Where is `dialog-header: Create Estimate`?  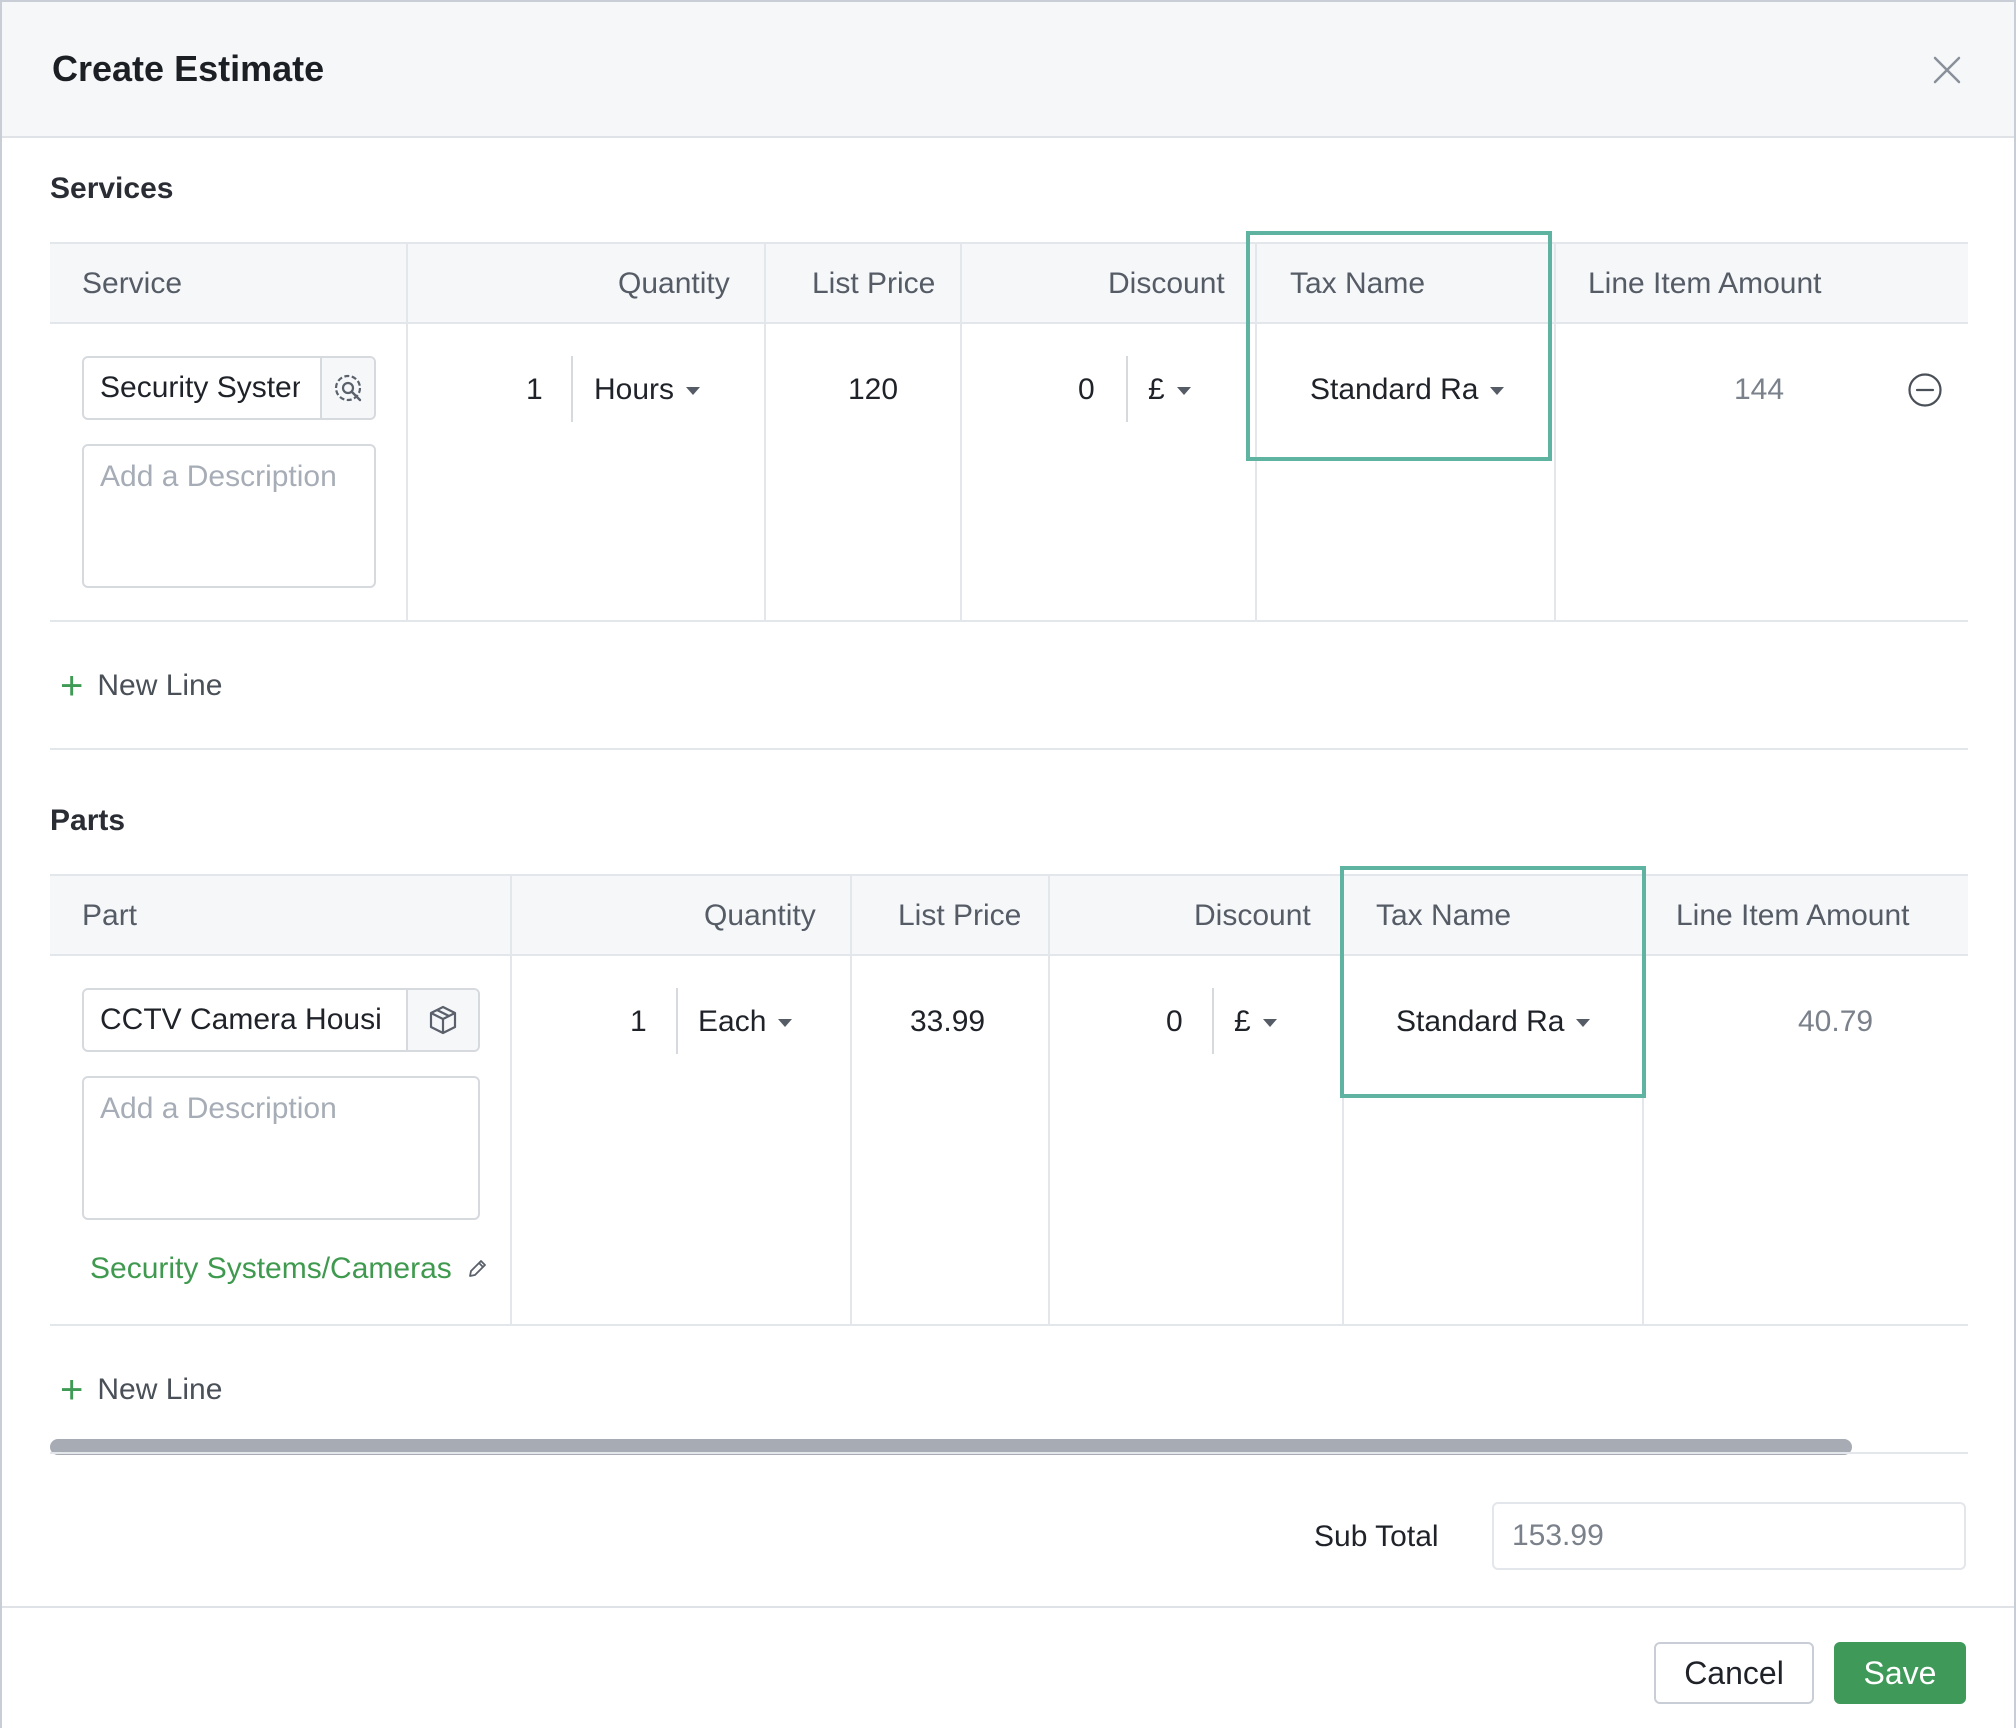 dialog-header: Create Estimate is located at coordinates (1008, 70).